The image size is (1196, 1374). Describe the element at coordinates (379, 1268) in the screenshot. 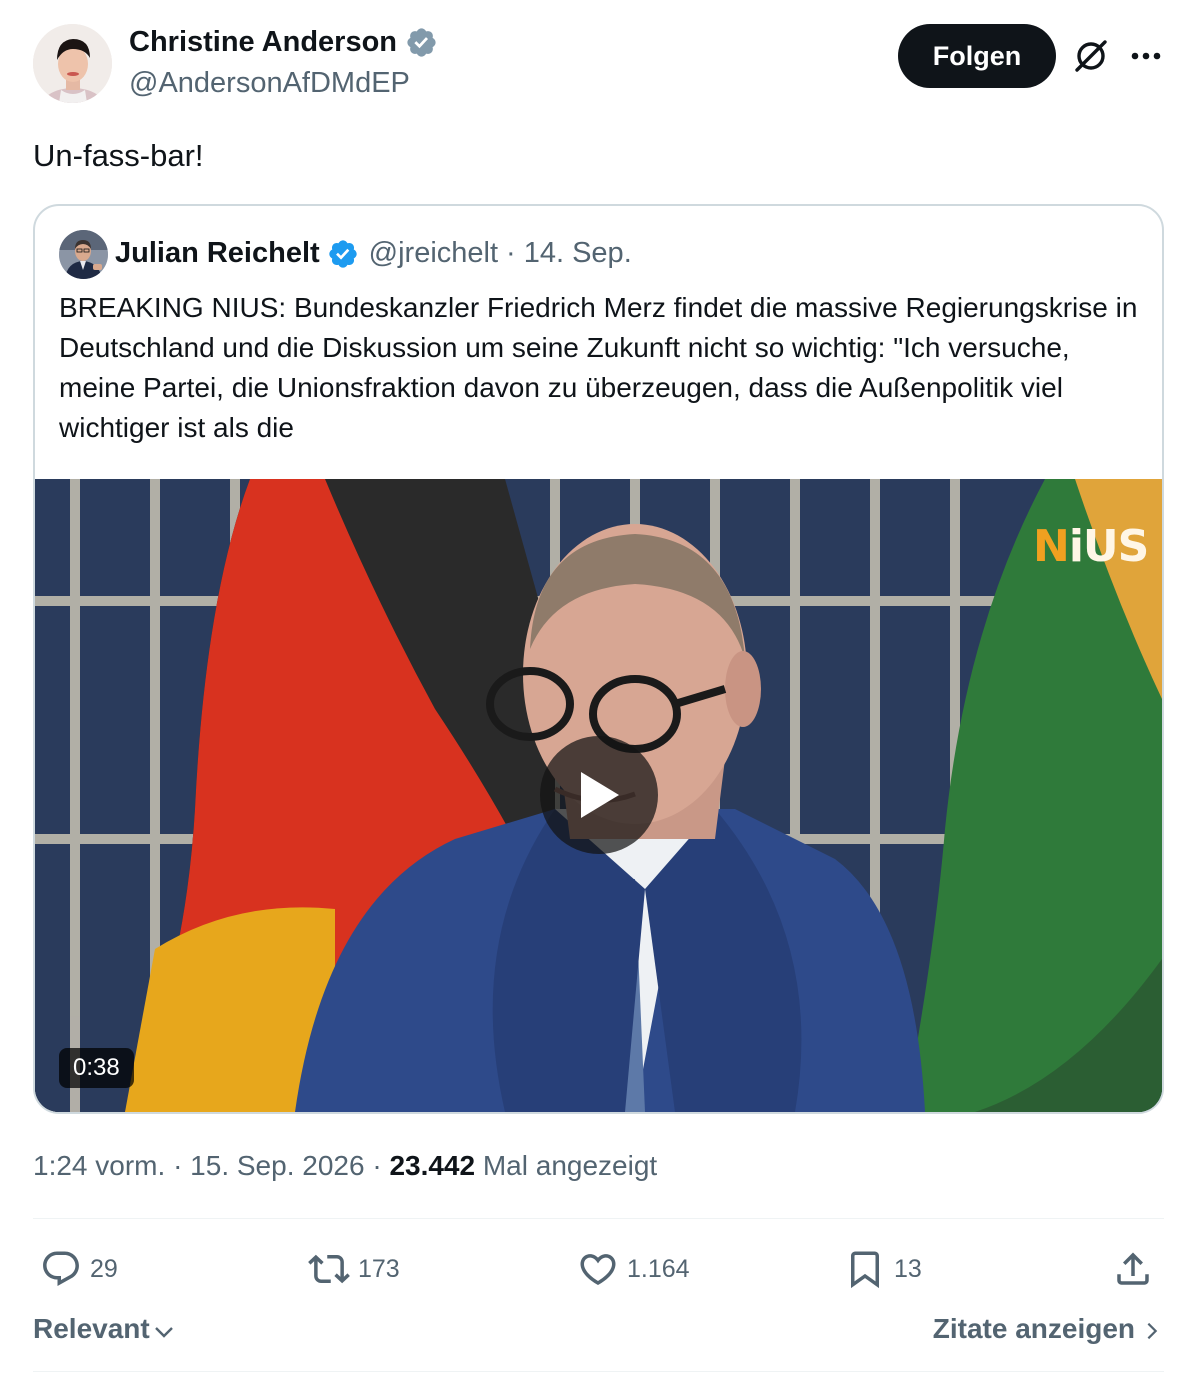

I see `repost-count: 173` at that location.